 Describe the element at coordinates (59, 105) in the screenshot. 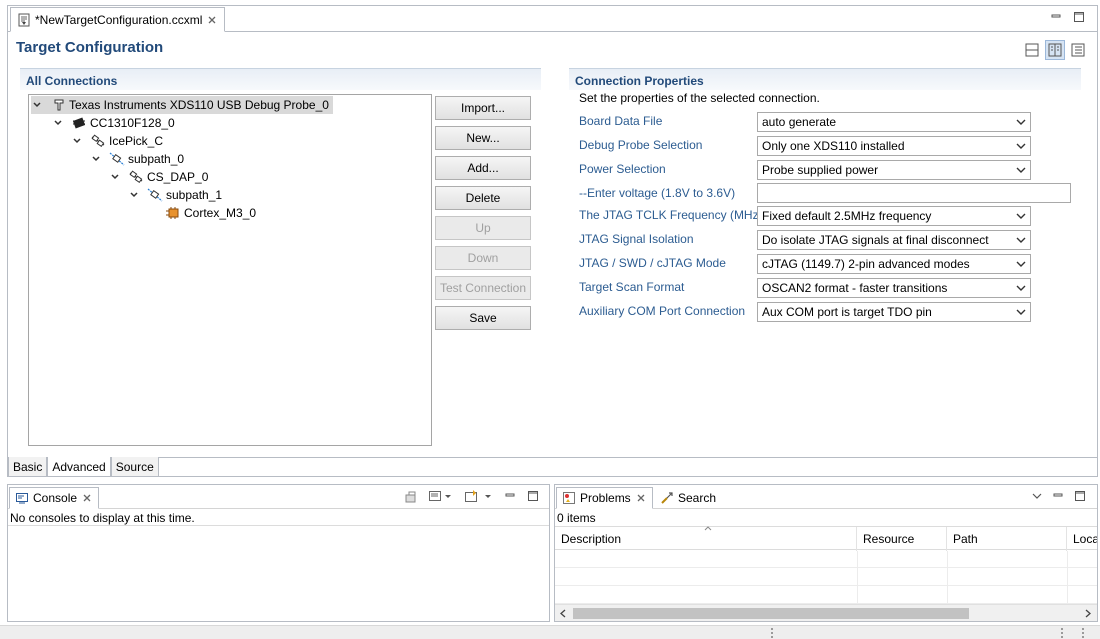

I see `debug-probe-icon` at that location.